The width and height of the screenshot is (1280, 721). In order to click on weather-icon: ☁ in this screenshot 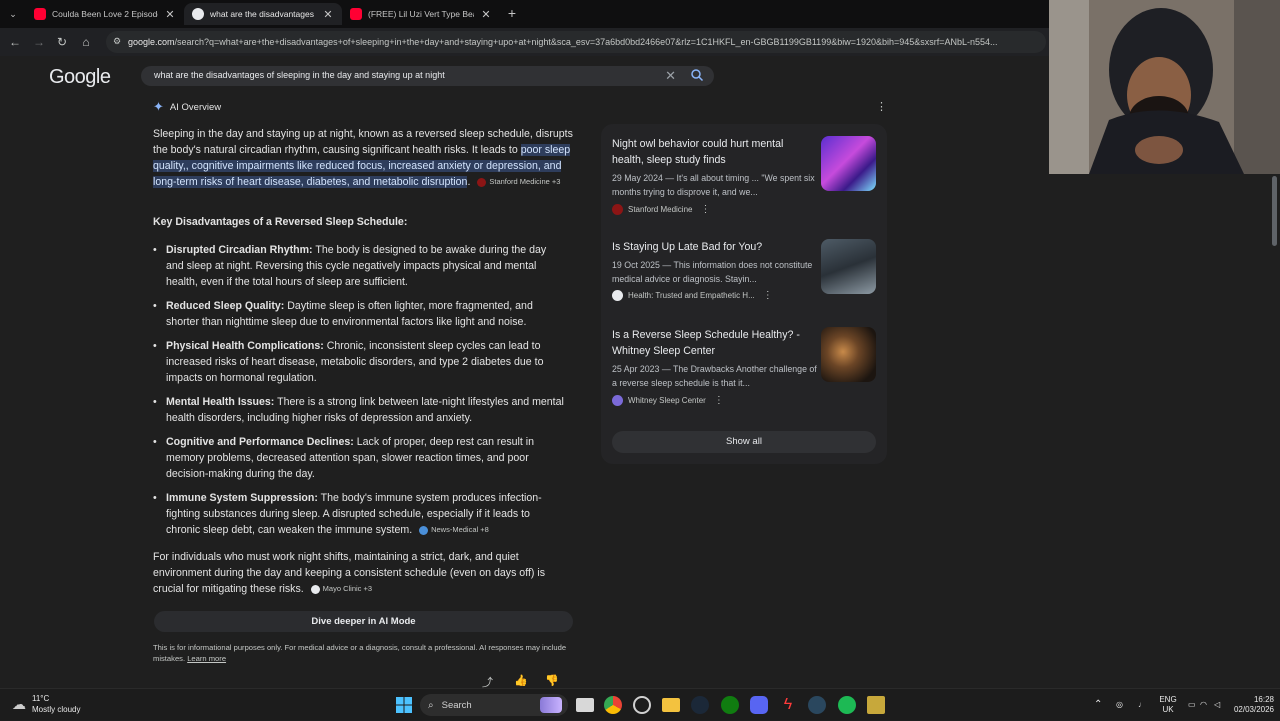, I will do `click(19, 703)`.